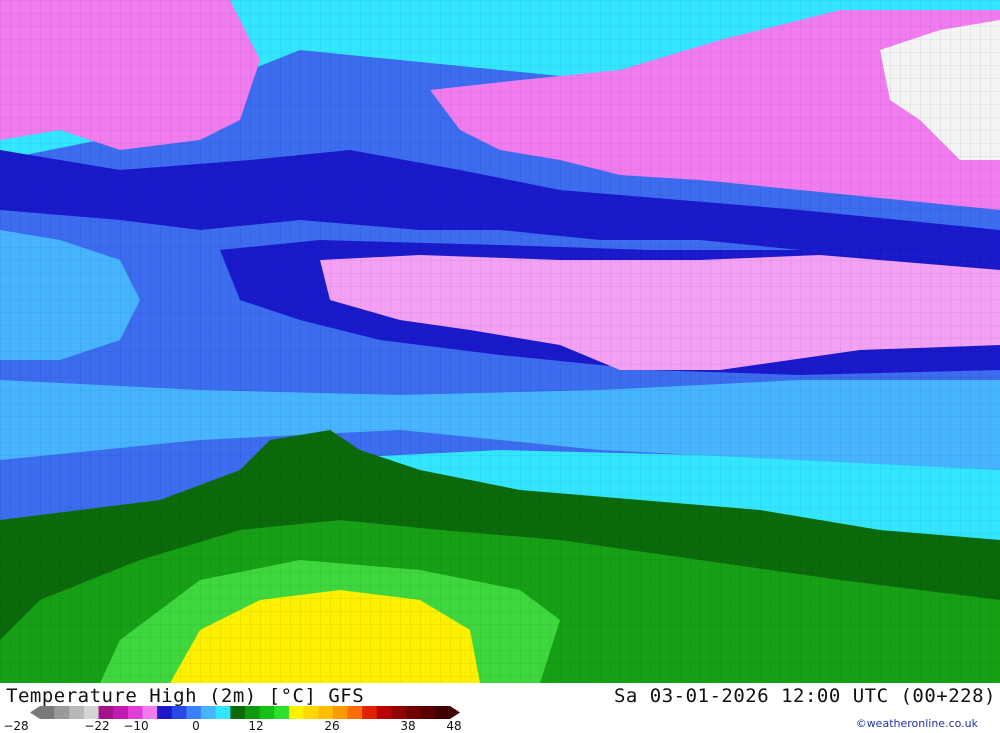  What do you see at coordinates (804, 696) in the screenshot?
I see `forecast-datetime: Sa 03-01-2026 12:00 UTC (00+228)` at bounding box center [804, 696].